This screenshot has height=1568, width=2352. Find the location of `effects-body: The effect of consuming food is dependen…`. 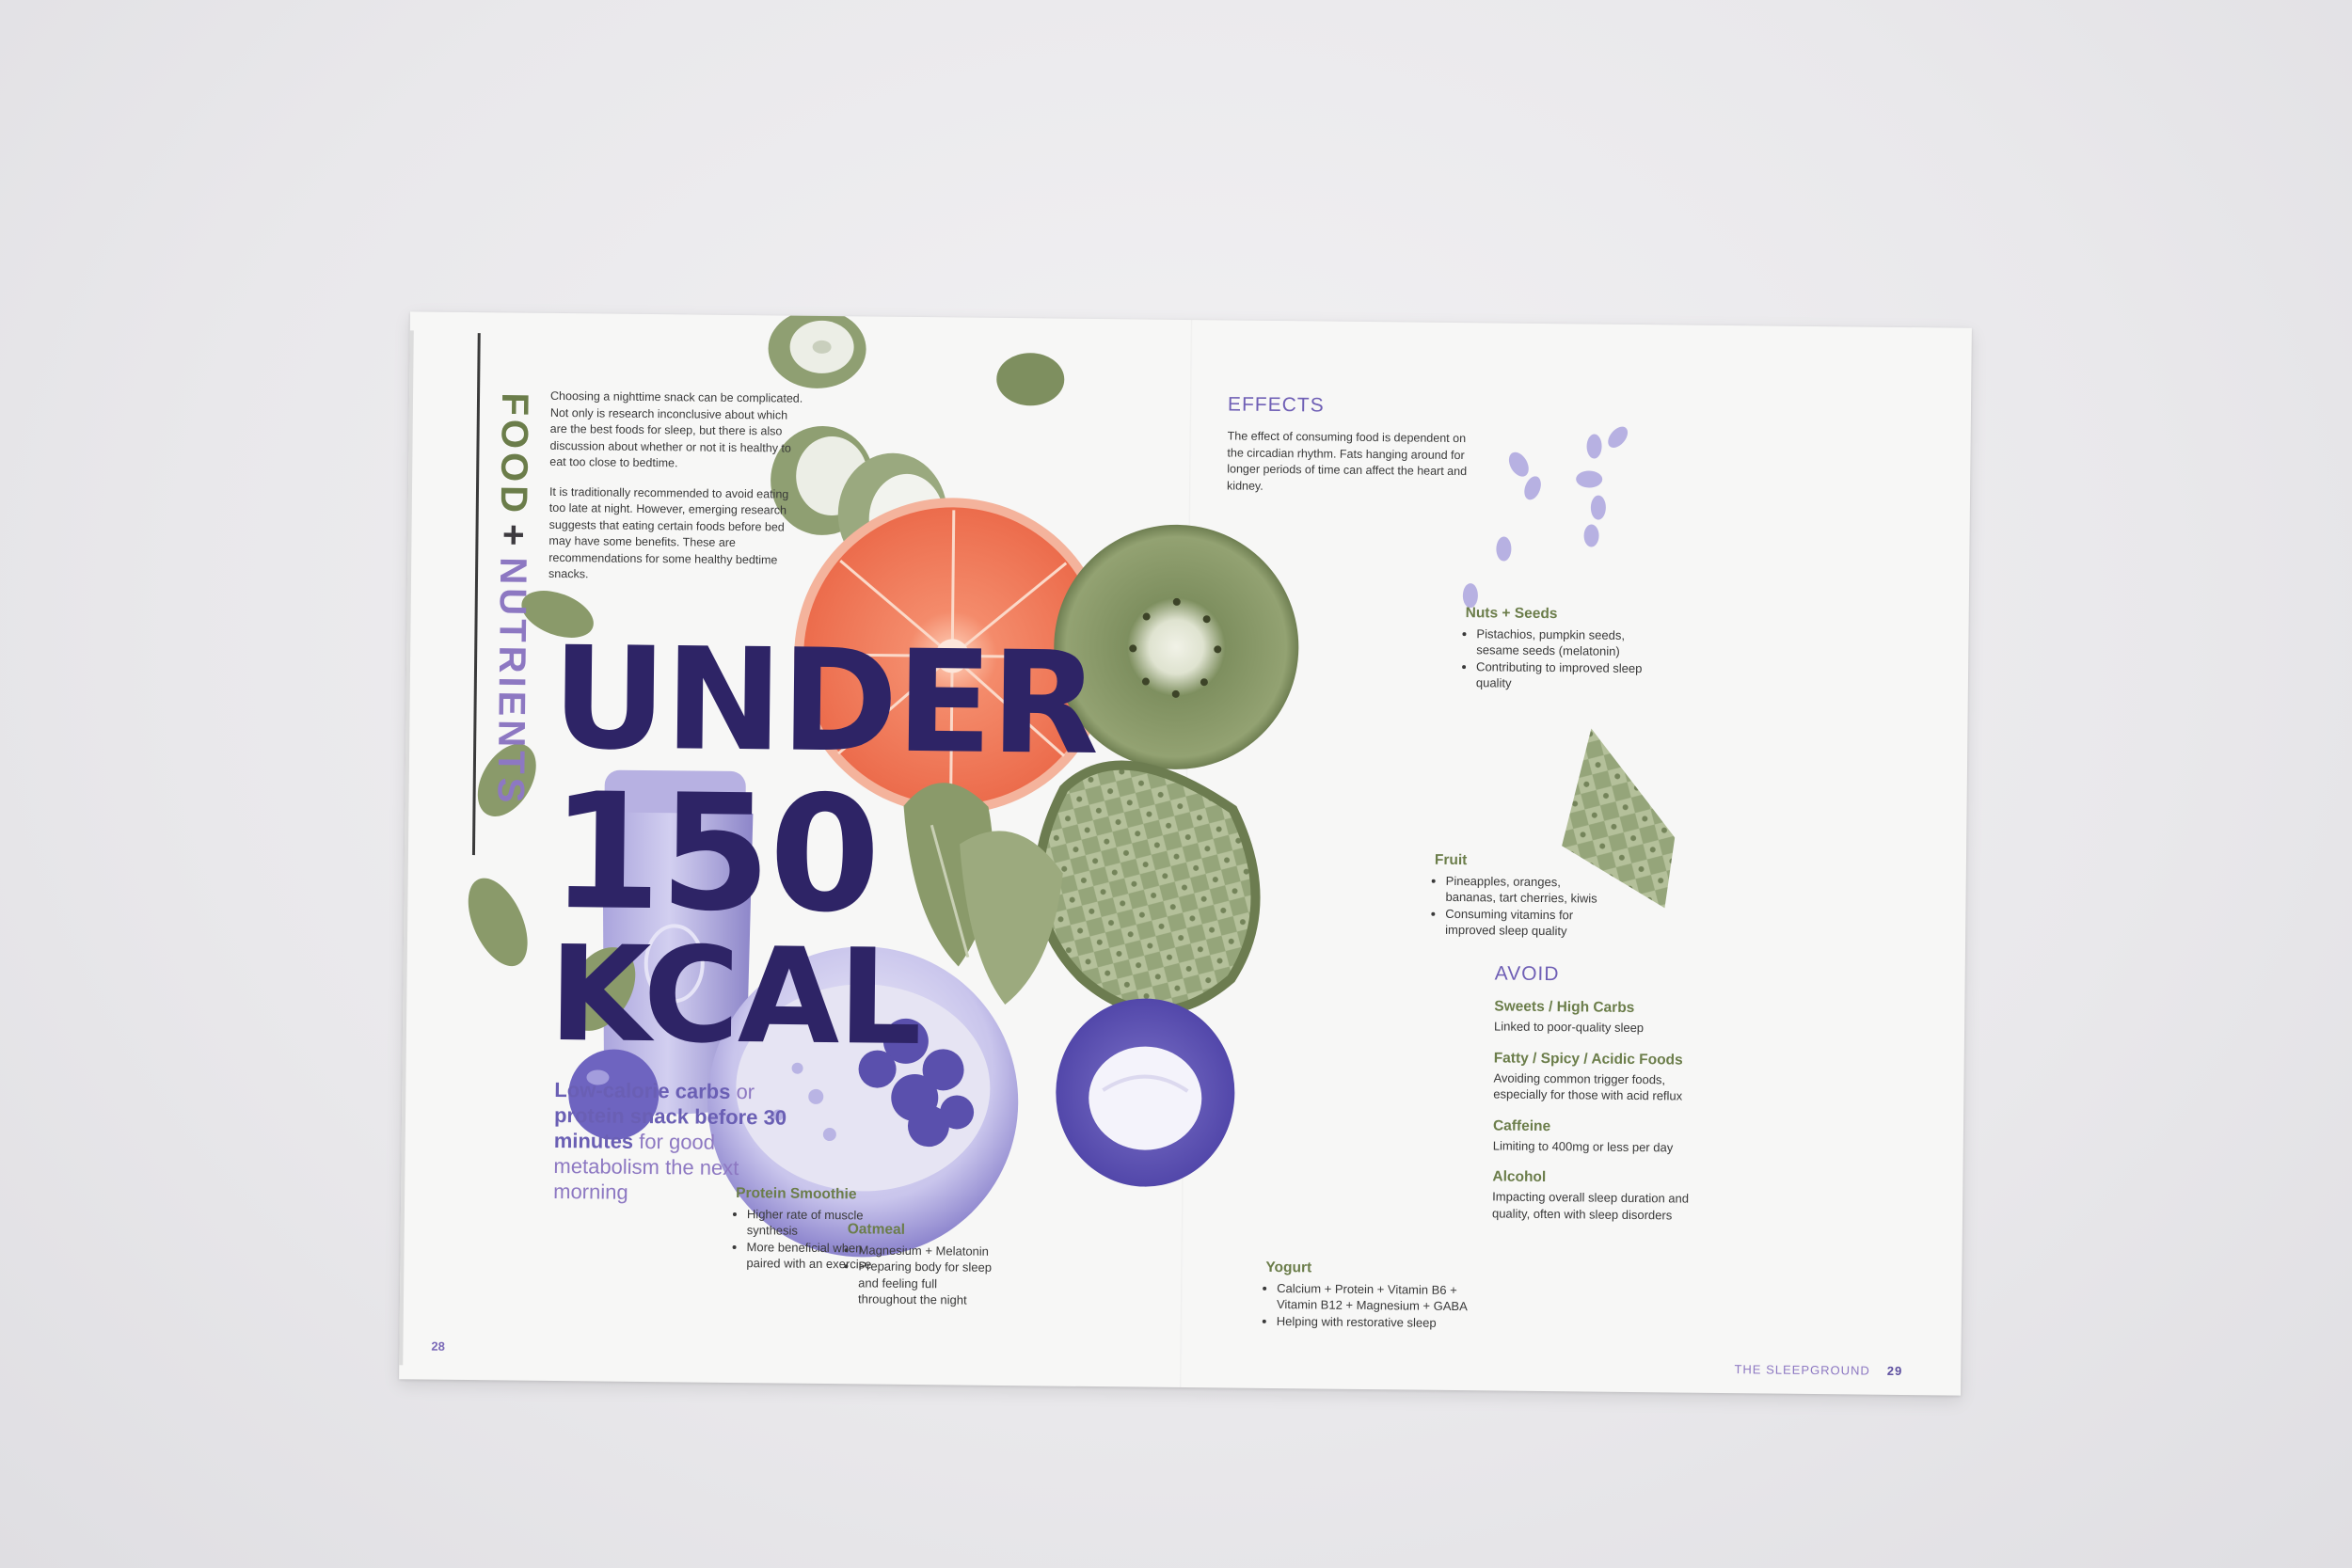

effects-body: The effect of consuming food is dependen… is located at coordinates (1347, 461).